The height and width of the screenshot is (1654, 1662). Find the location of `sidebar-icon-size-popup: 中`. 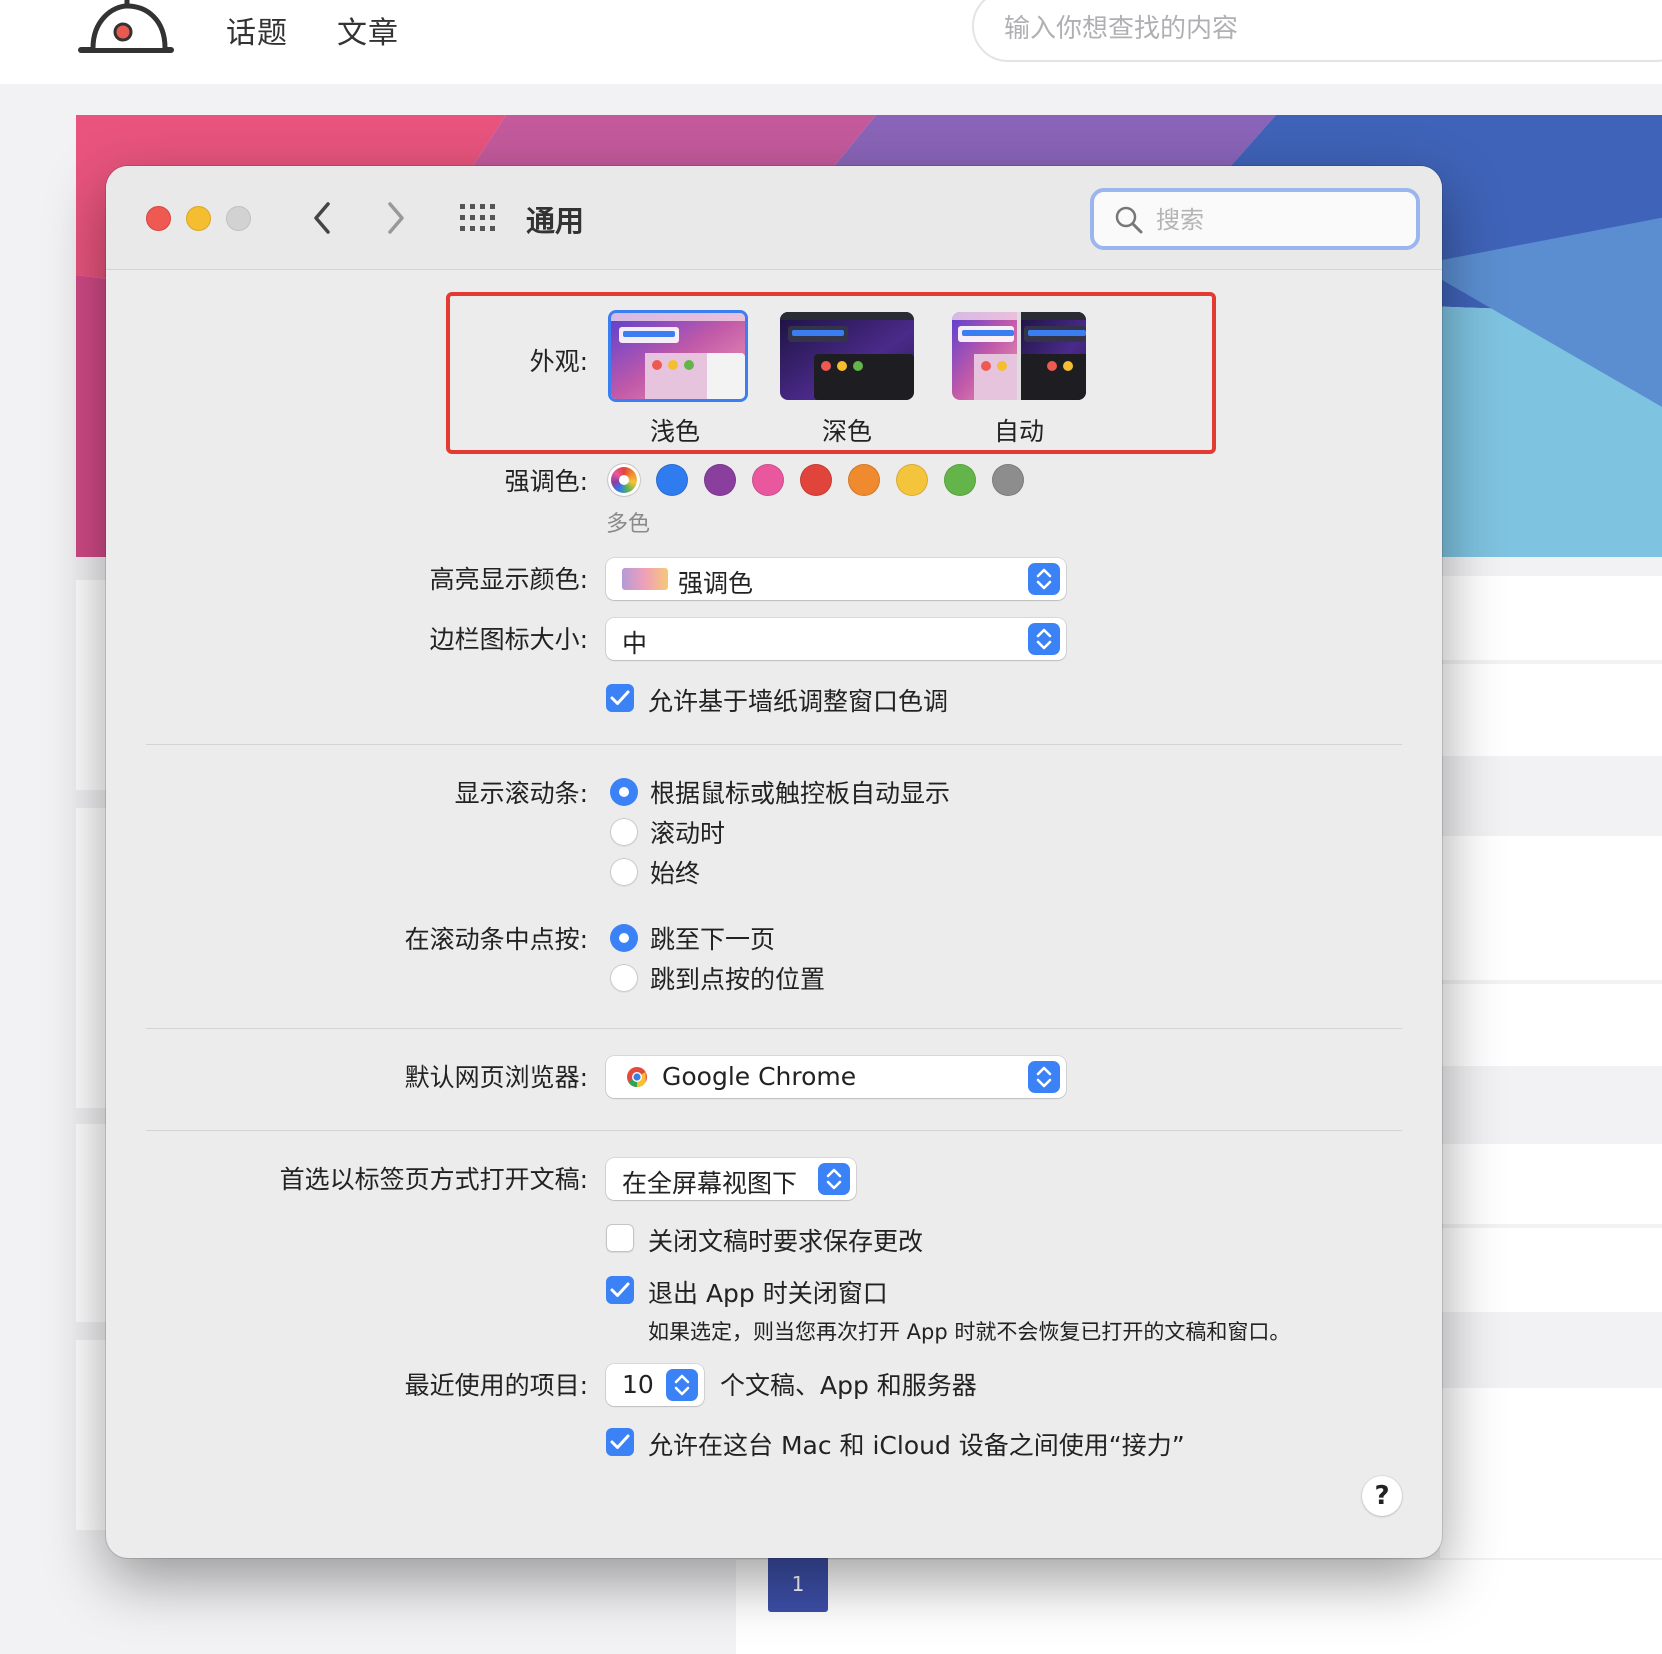

sidebar-icon-size-popup: 中 is located at coordinates (836, 639).